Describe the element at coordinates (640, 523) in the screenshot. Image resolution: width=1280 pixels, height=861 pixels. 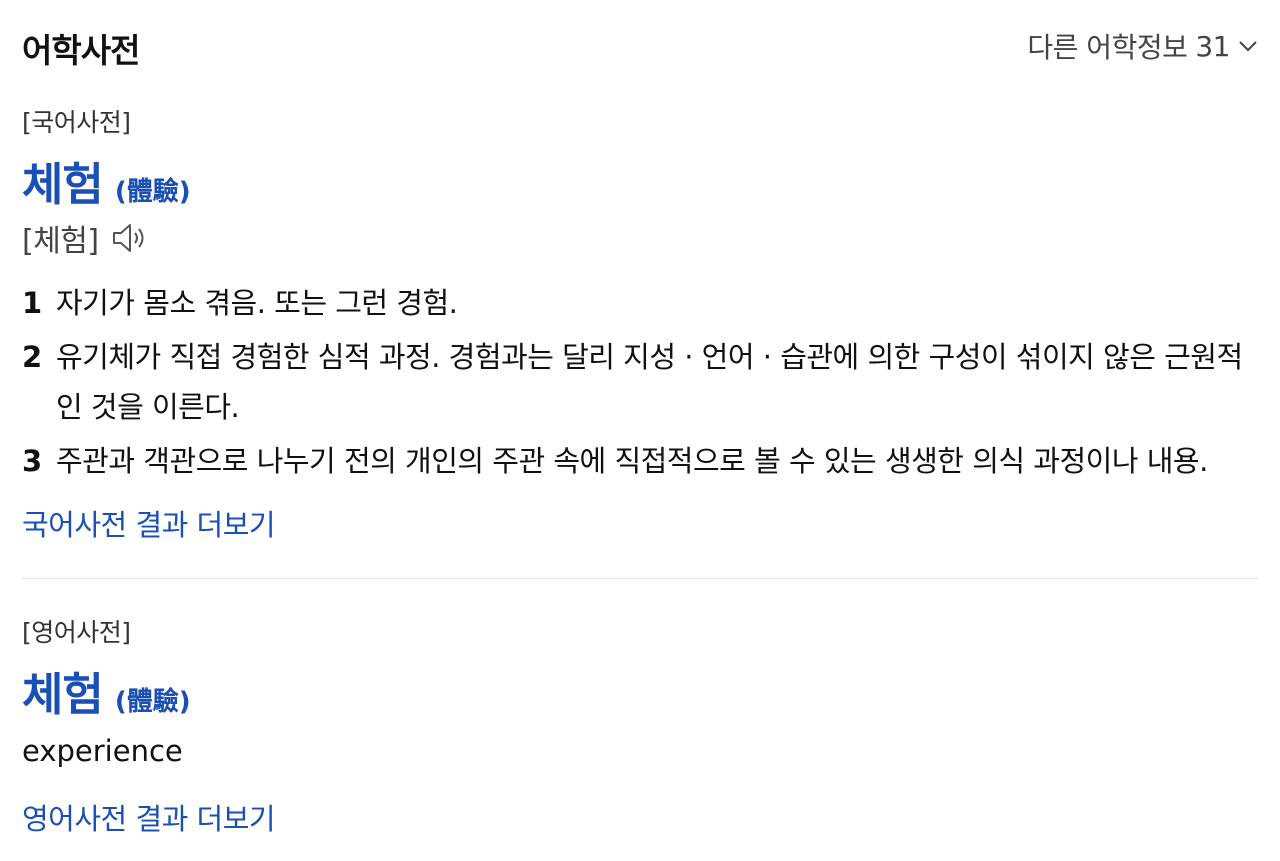
I see `korean-more-wrap: 국어사전 결과 더보기` at that location.